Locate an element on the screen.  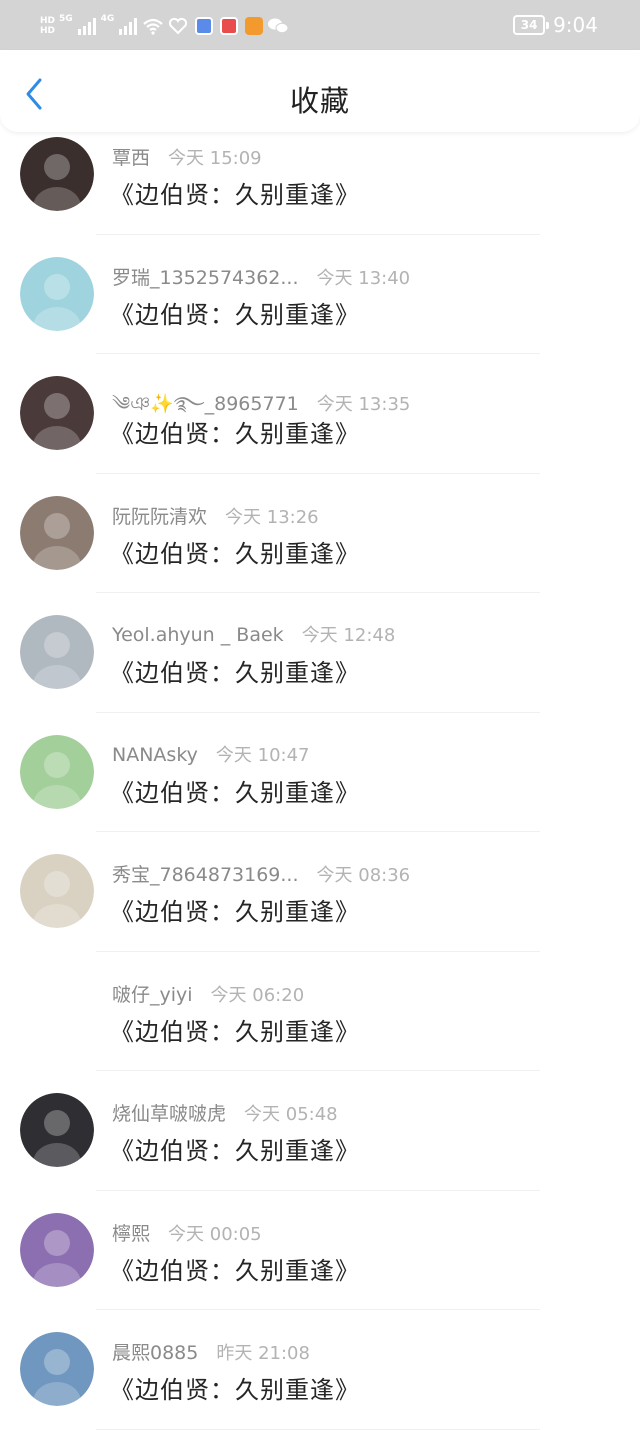
username: 烧仙草啵啵虎 is located at coordinates (169, 1112).